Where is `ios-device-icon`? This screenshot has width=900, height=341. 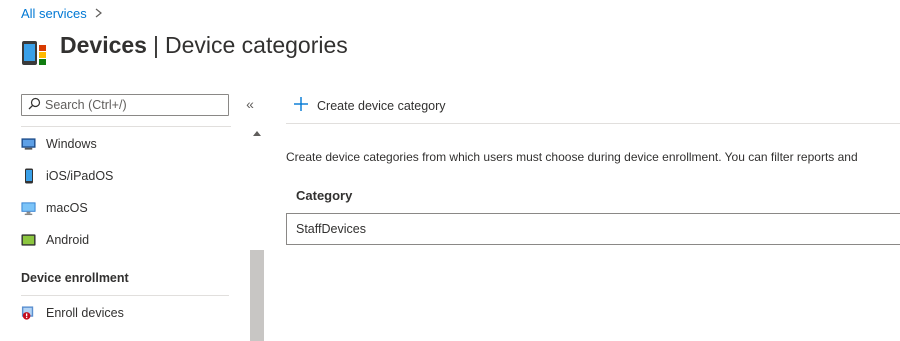
ios-device-icon is located at coordinates (28, 176).